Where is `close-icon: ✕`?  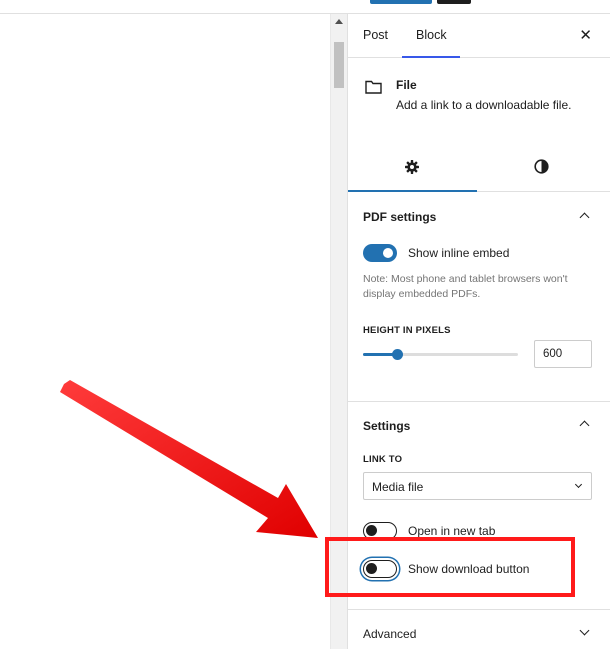
close-icon: ✕ is located at coordinates (585, 35).